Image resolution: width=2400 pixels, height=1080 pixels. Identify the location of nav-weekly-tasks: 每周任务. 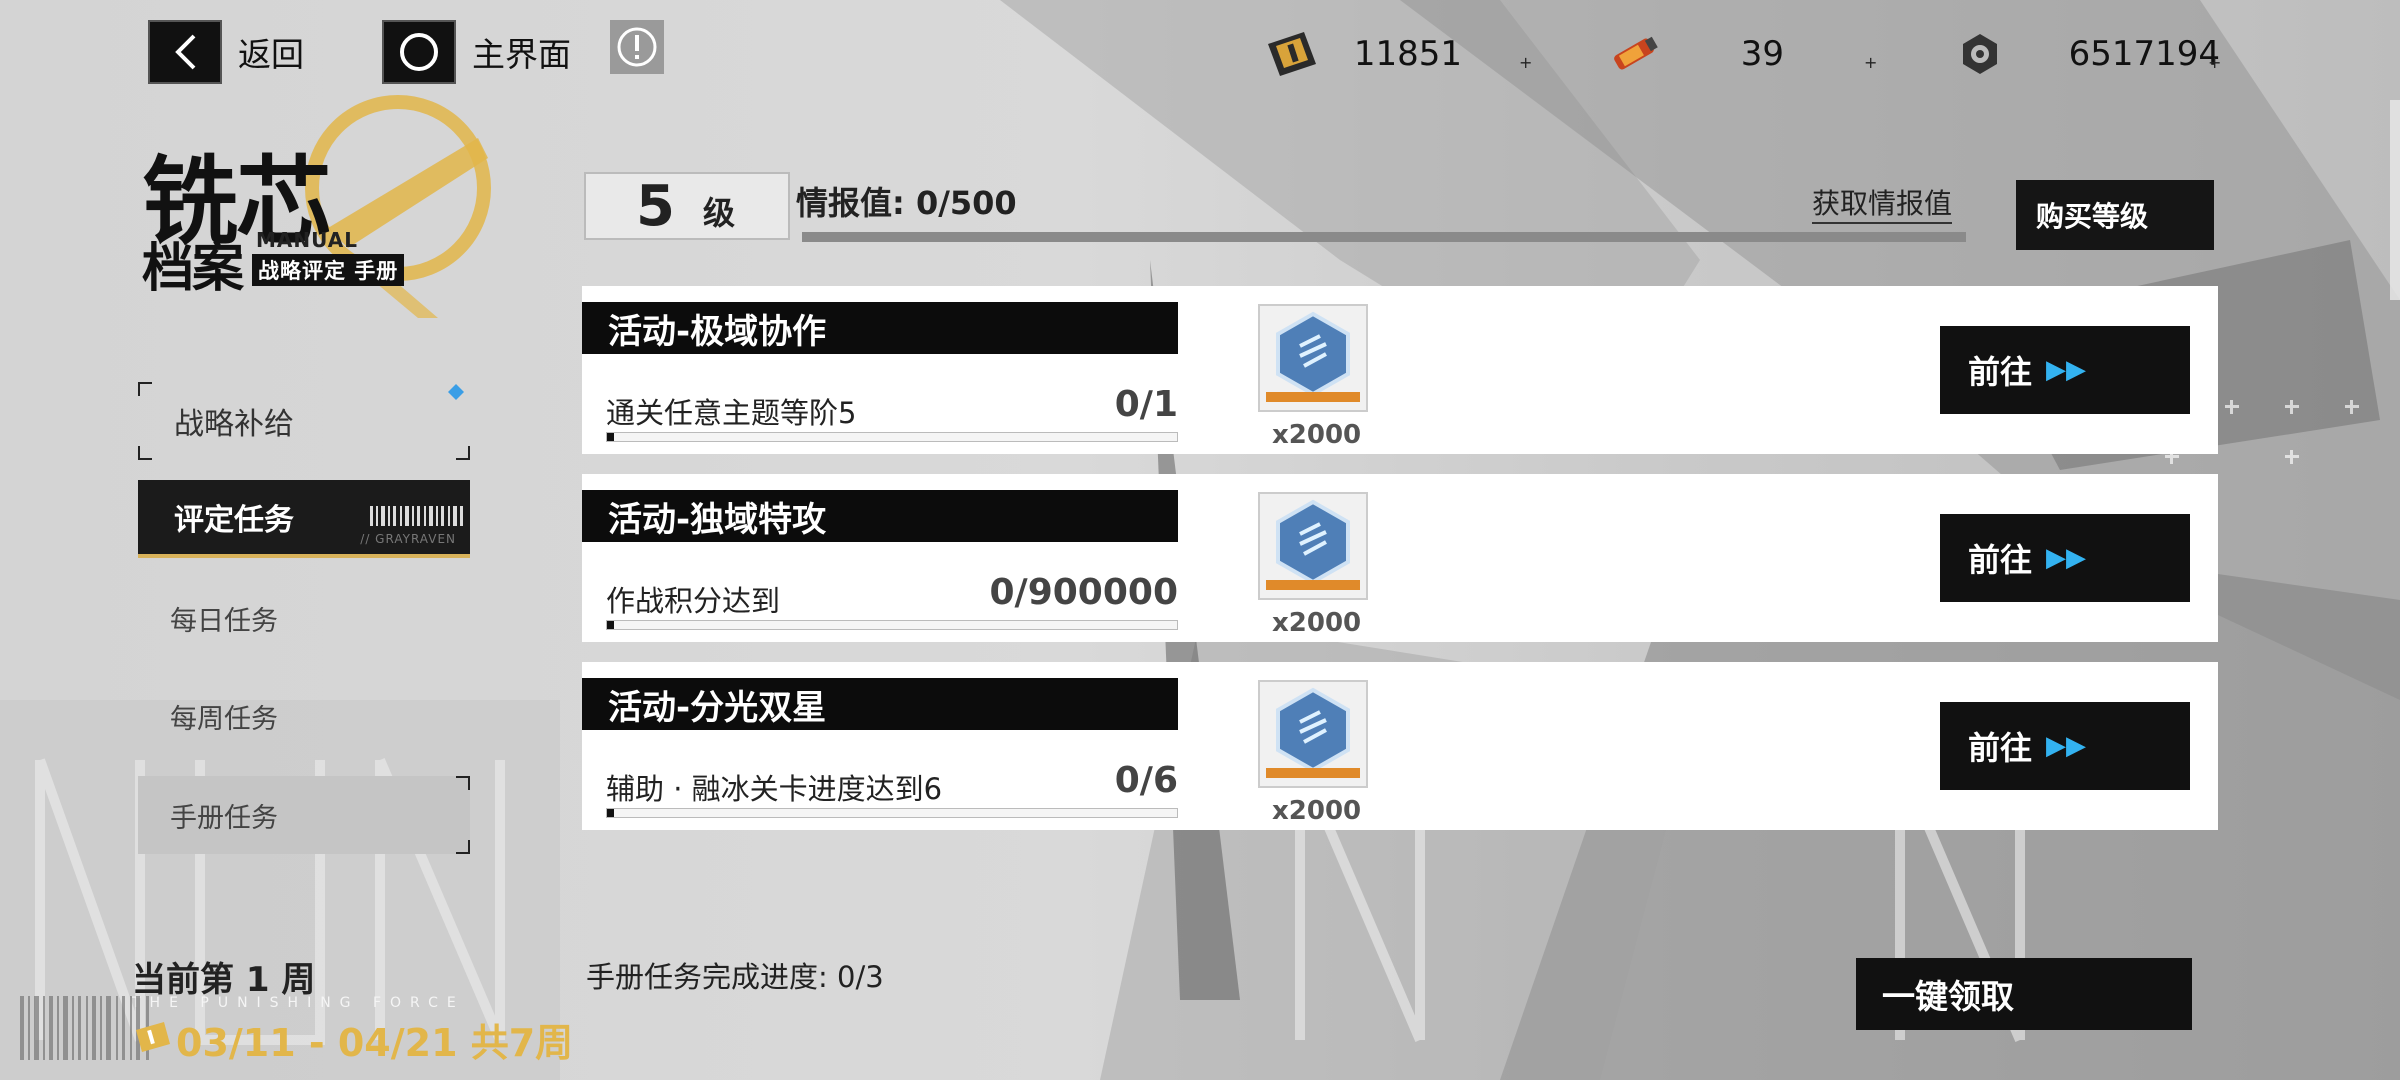
(304, 716).